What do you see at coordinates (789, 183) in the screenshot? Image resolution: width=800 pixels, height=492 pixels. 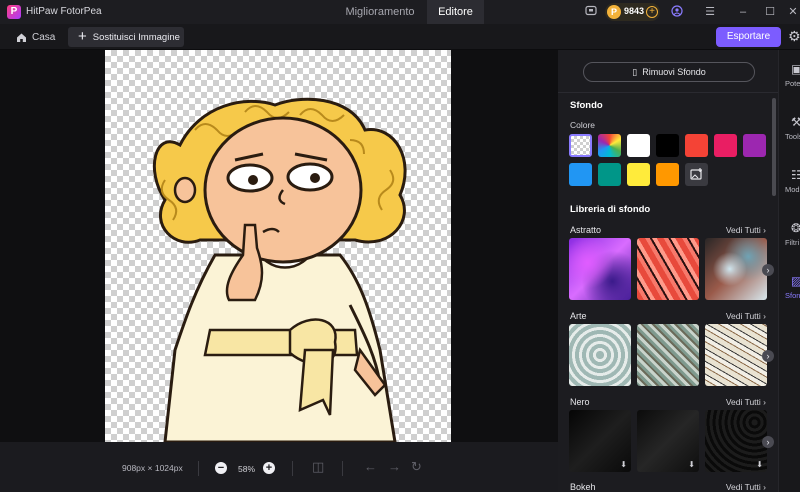 I see `rail-item-modif: ☷ Modif` at bounding box center [789, 183].